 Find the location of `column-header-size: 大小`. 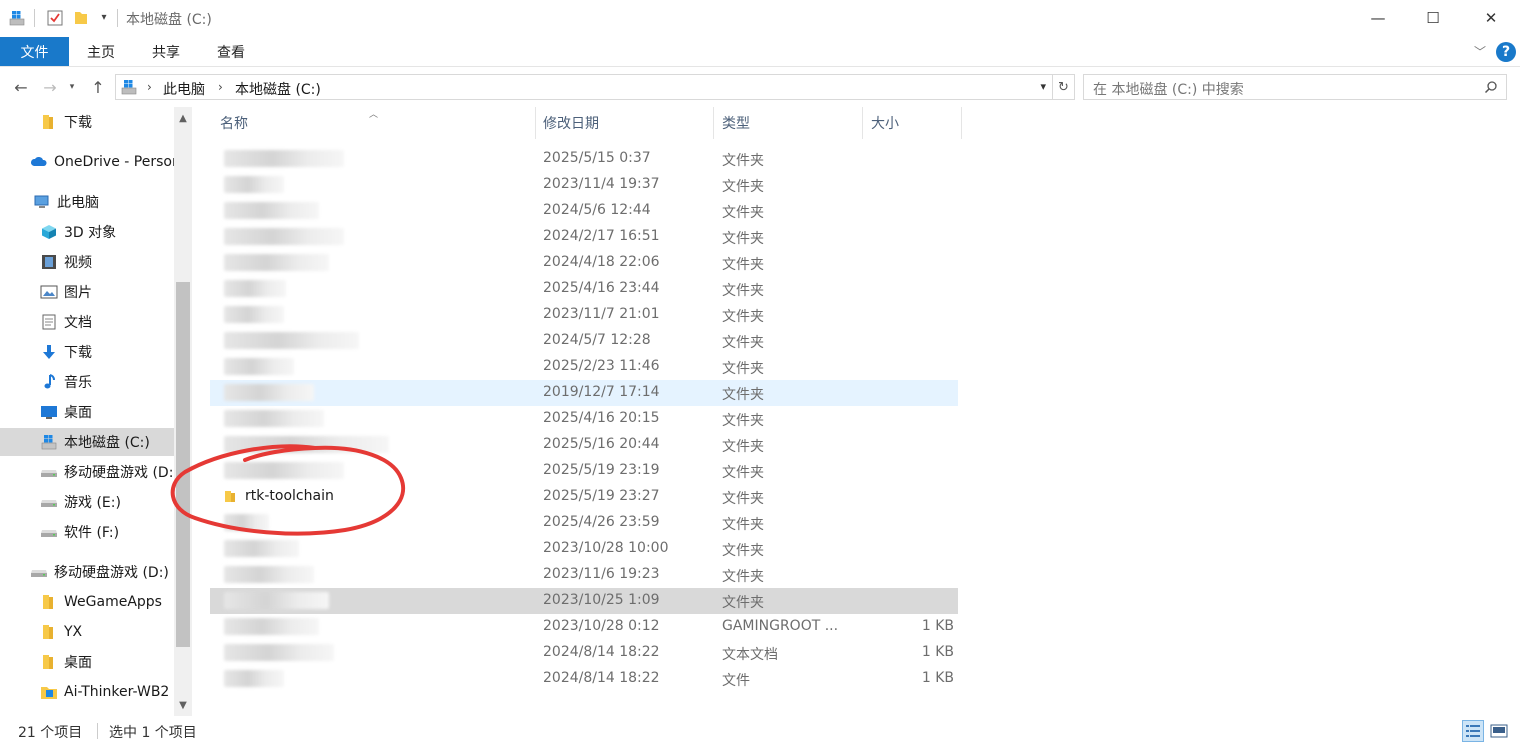

column-header-size: 大小 is located at coordinates (885, 123).